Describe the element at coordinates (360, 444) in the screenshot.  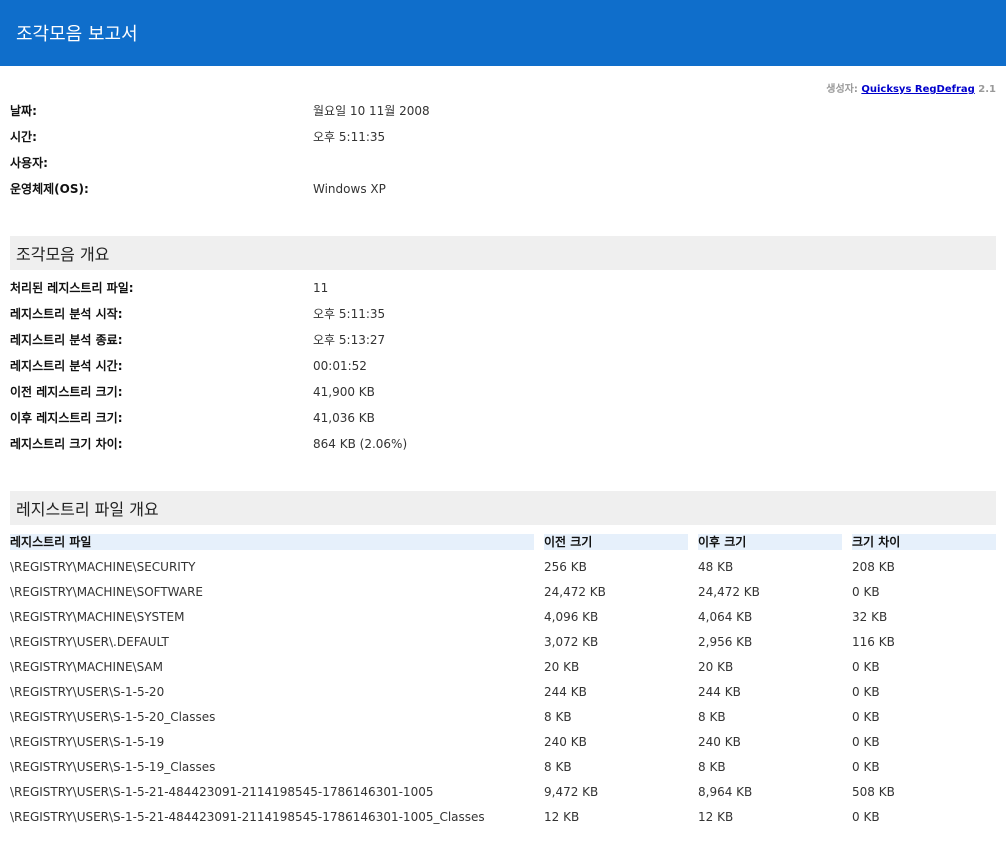
I see `summary-value: 864 KB (2.06%)` at that location.